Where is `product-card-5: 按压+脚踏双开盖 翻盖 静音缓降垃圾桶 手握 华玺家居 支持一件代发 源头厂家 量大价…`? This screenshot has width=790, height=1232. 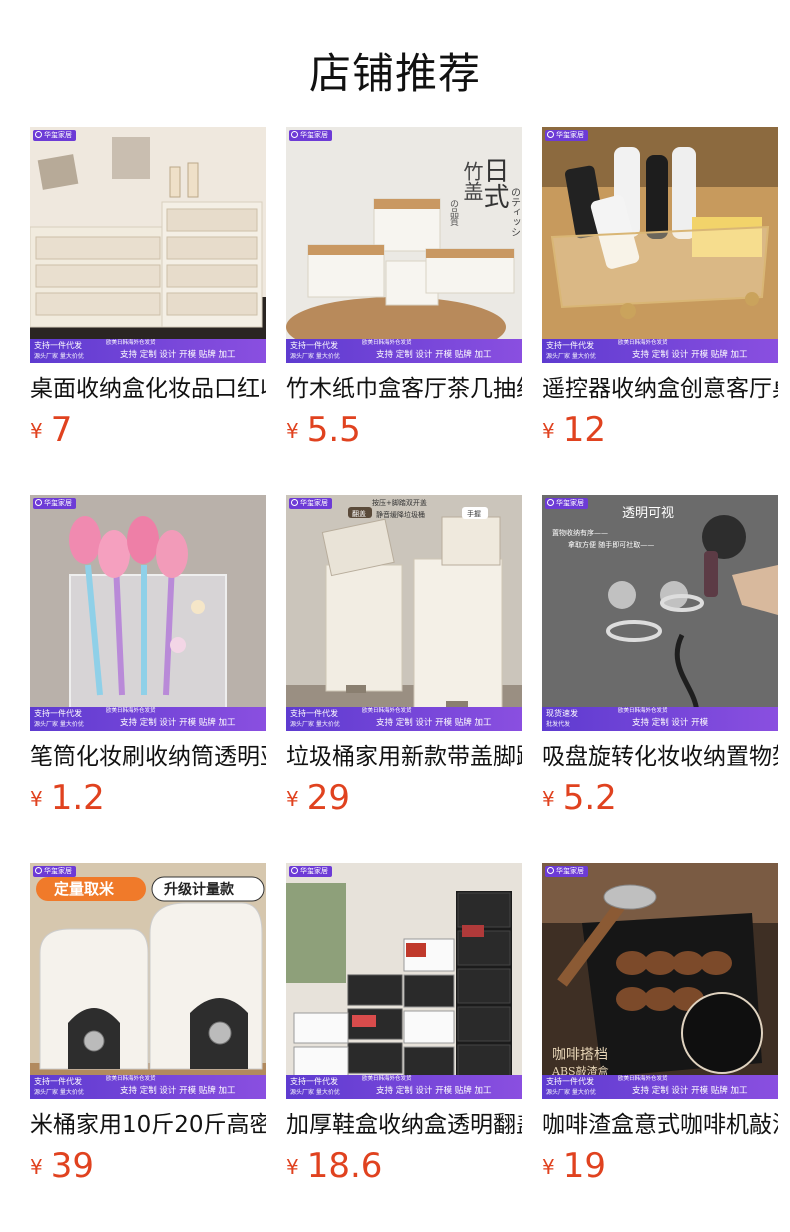
product-card-5: 按压+脚踏双开盖 翻盖 静音缓降垃圾桶 手握 华玺家居 支持一件代发 源头厂家 量大价… is located at coordinates (404, 672).